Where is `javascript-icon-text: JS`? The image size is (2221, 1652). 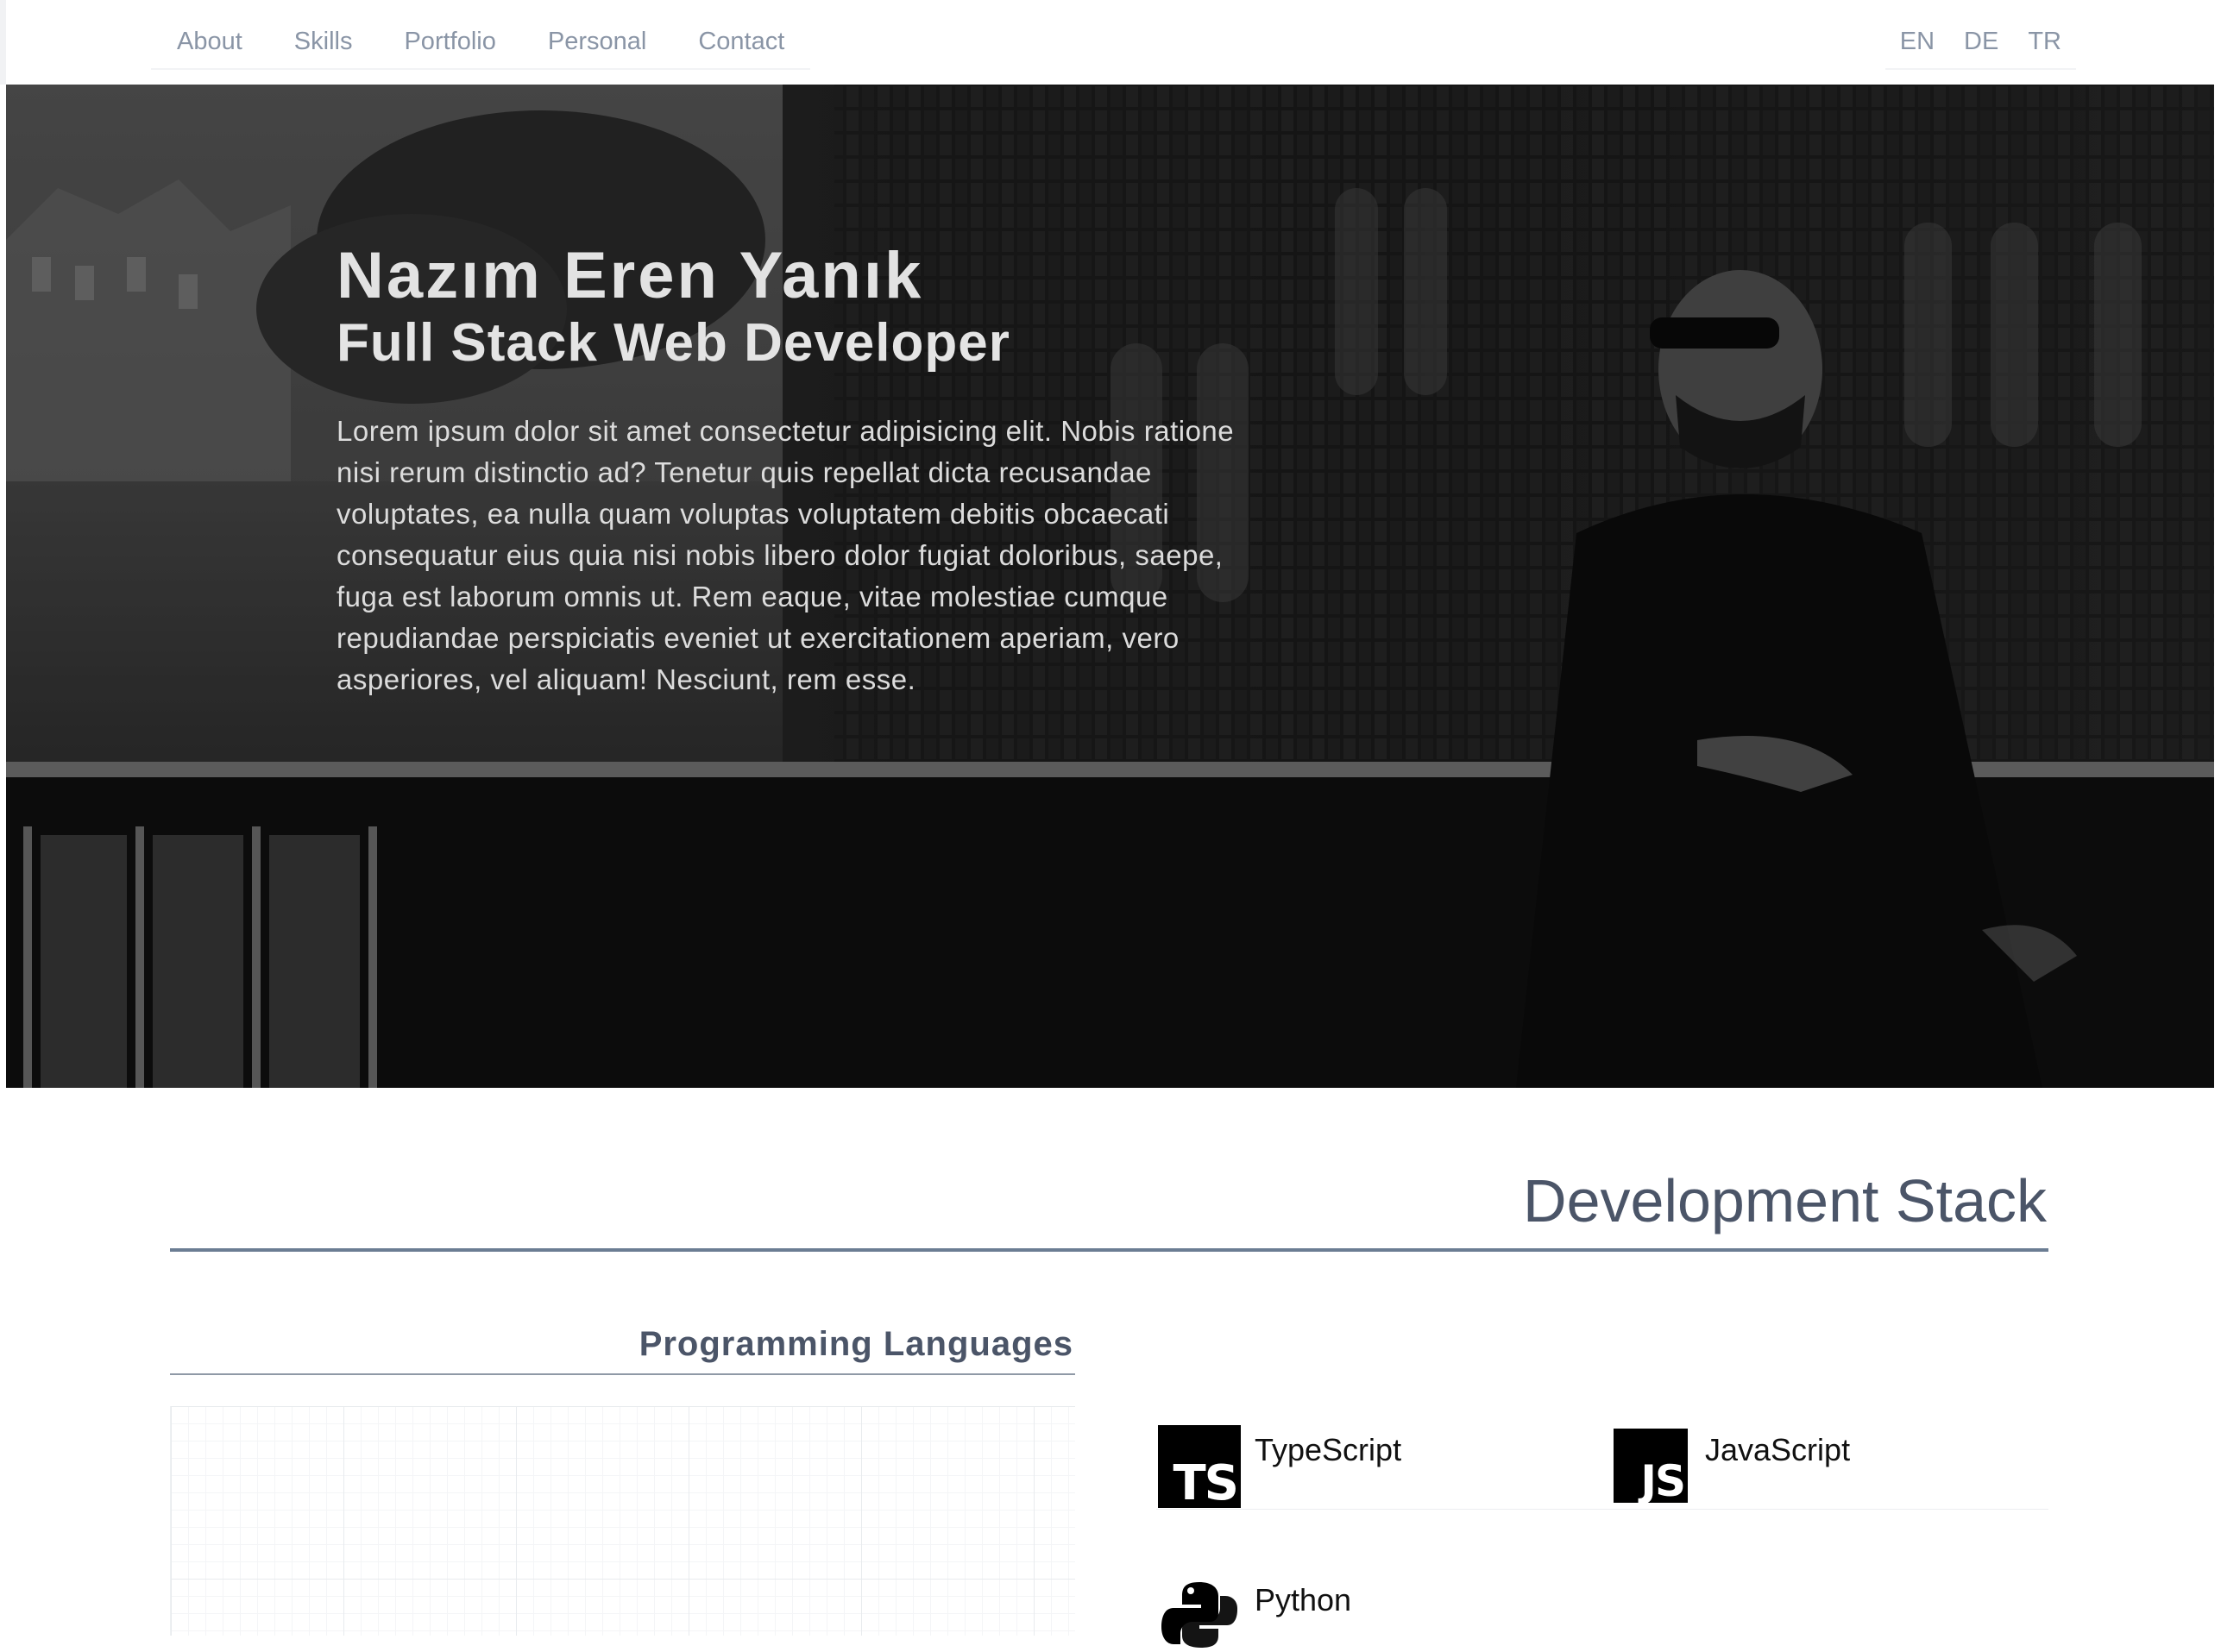
javascript-icon-text: JS is located at coordinates (1663, 1481).